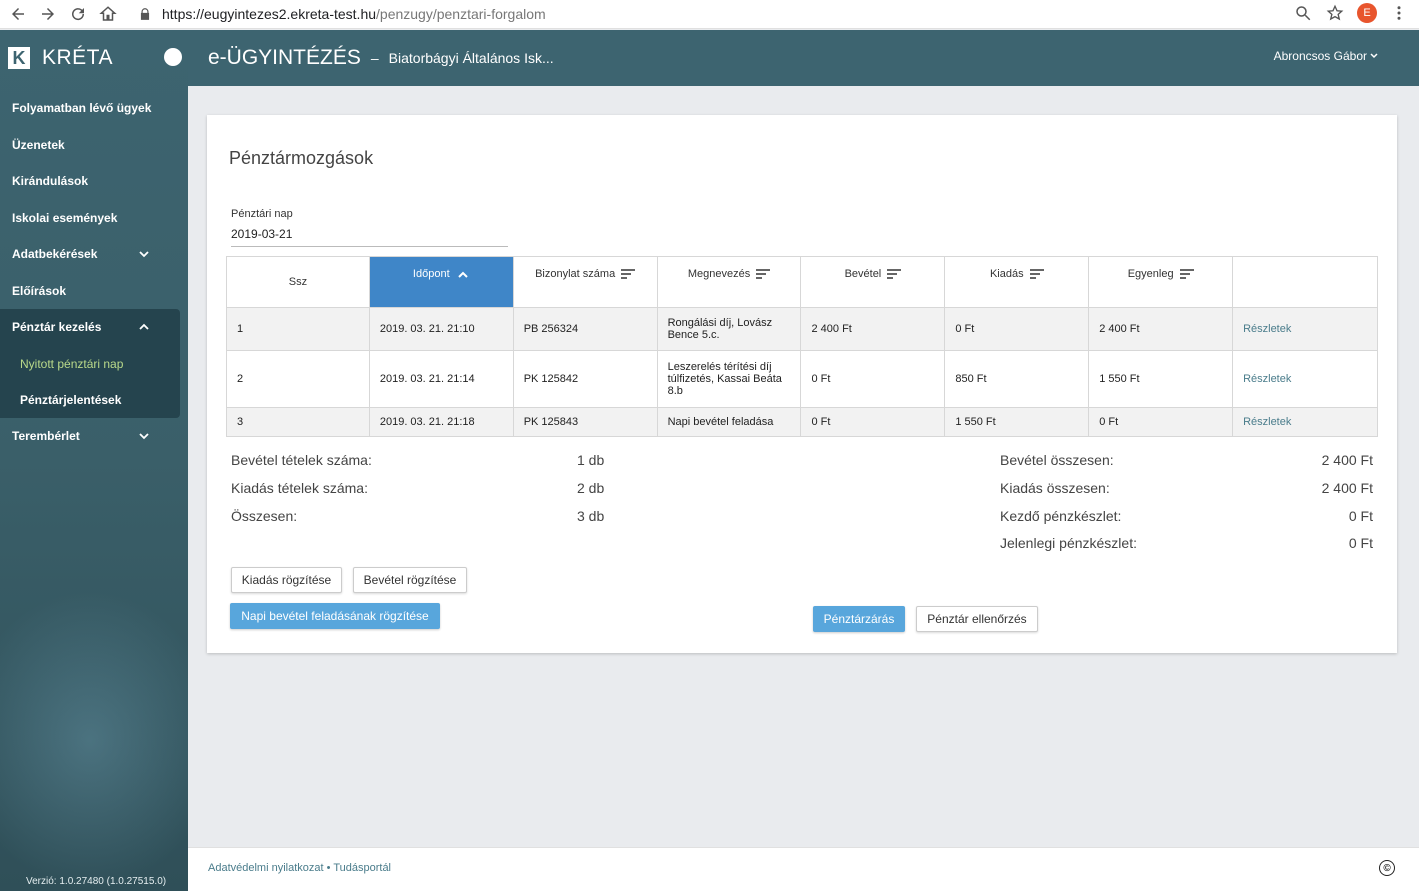  Describe the element at coordinates (39, 290) in the screenshot. I see `sidebar-item-label: Előírások` at that location.